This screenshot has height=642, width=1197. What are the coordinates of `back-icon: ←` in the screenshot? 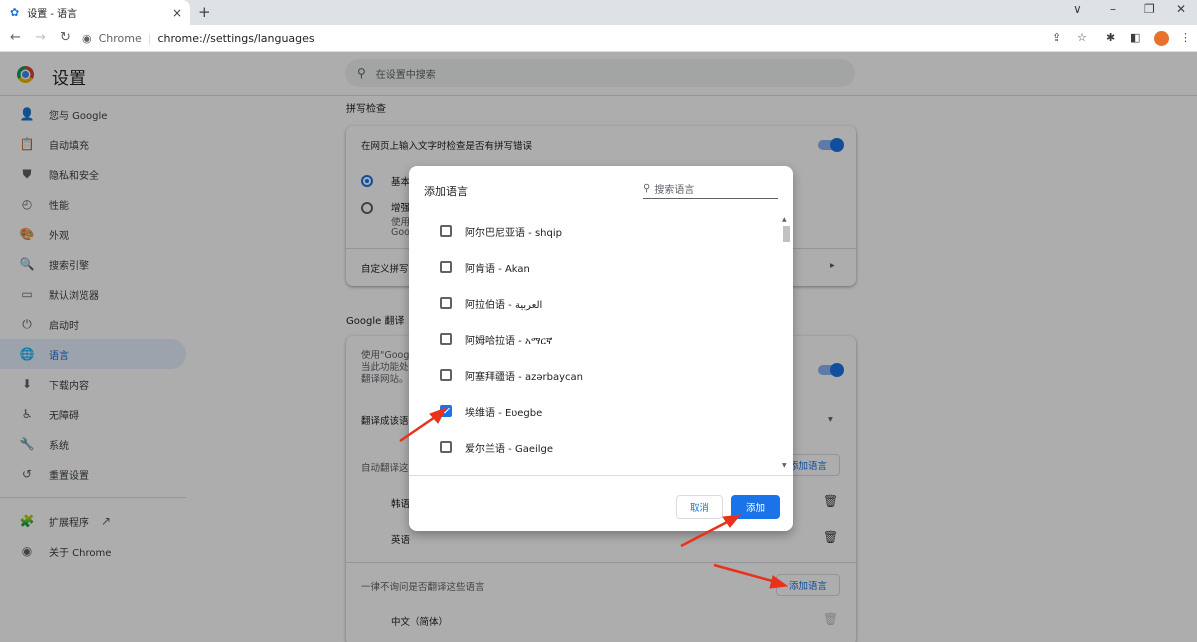 It's located at (15, 37).